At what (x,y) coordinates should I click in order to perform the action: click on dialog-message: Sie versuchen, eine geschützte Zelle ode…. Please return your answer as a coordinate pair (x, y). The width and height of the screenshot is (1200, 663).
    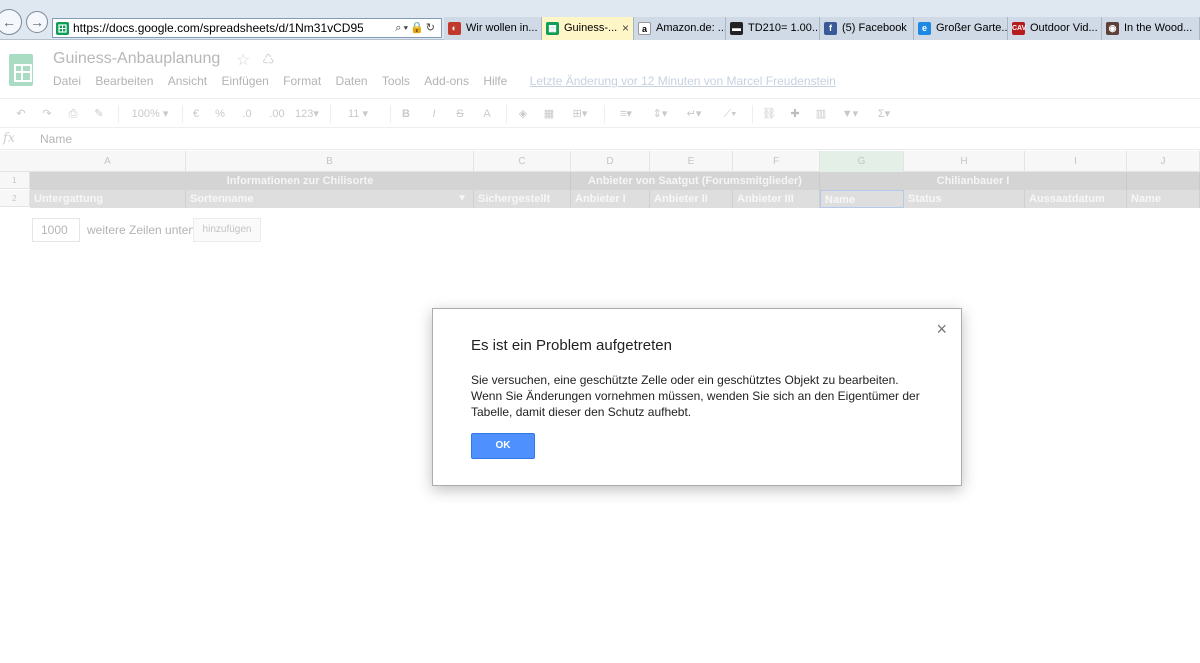
    Looking at the image, I should click on (695, 396).